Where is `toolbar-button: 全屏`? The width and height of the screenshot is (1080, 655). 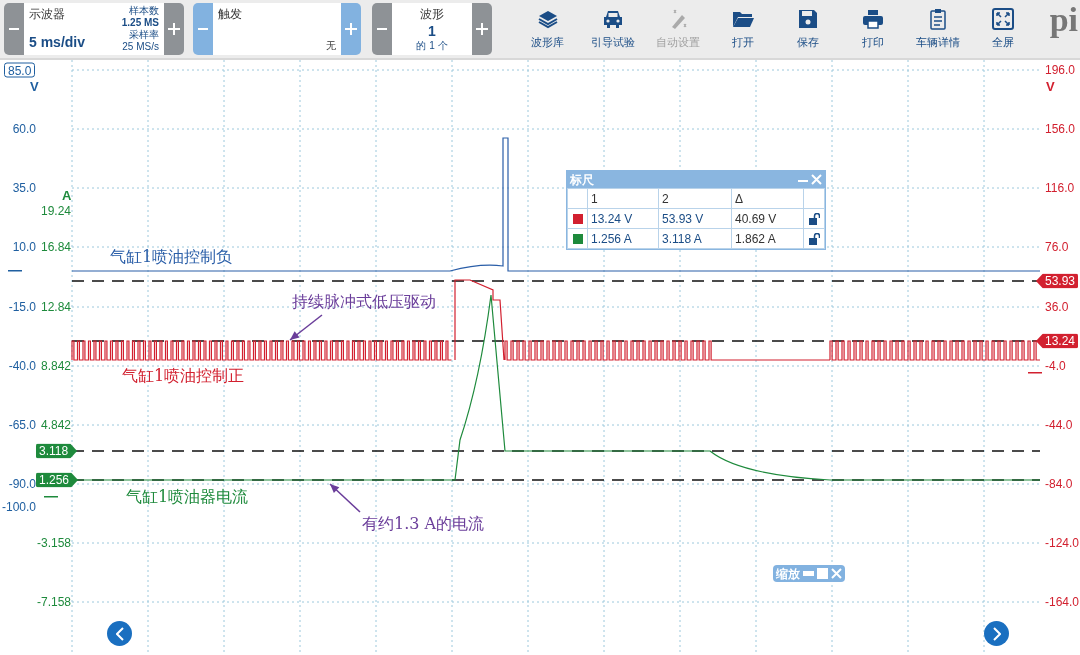 toolbar-button: 全屏 is located at coordinates (1002, 29).